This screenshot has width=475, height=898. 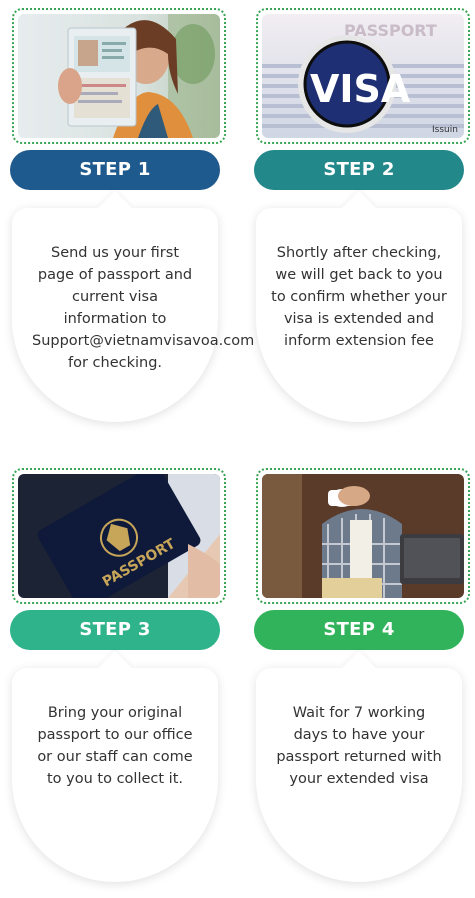 I want to click on step-1-label: STEP 1, so click(x=115, y=170).